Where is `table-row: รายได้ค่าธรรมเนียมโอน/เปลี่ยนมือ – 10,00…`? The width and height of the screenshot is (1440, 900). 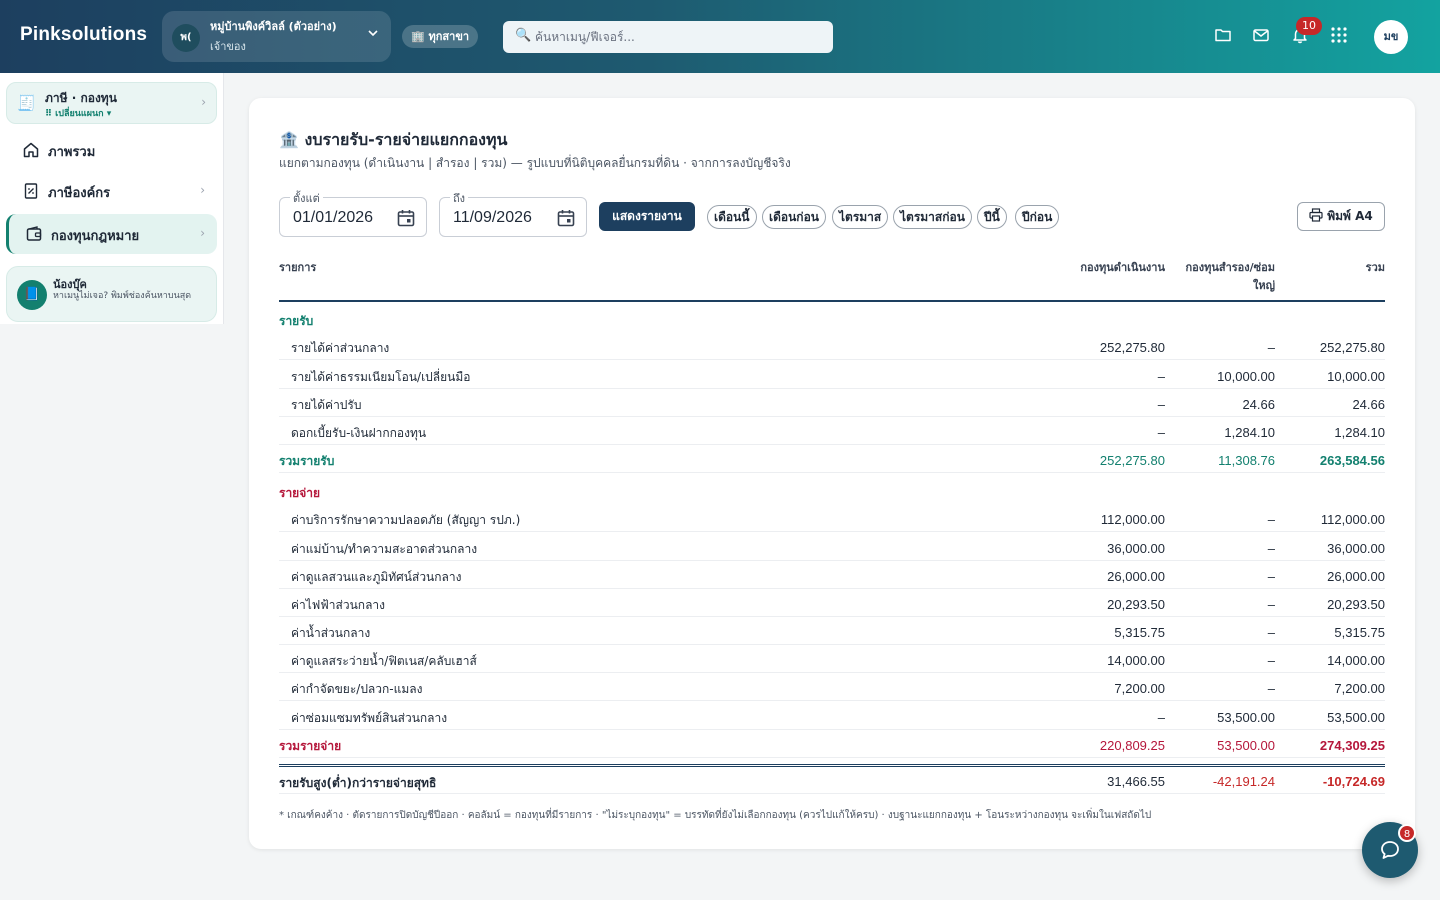
table-row: รายได้ค่าธรรมเนียมโอน/เปลี่ยนมือ – 10,00… is located at coordinates (832, 375).